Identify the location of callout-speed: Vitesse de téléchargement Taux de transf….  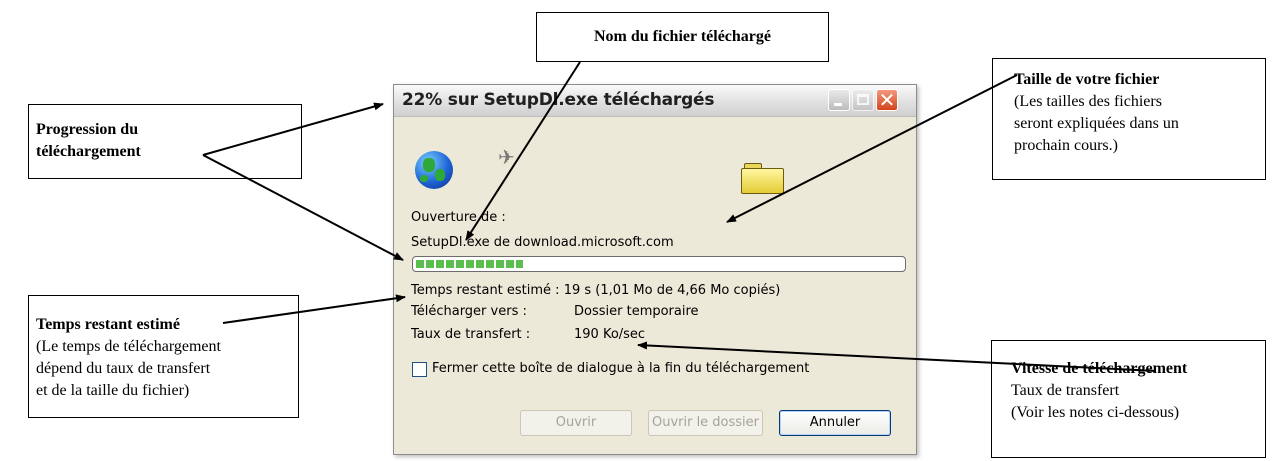
(1128, 399).